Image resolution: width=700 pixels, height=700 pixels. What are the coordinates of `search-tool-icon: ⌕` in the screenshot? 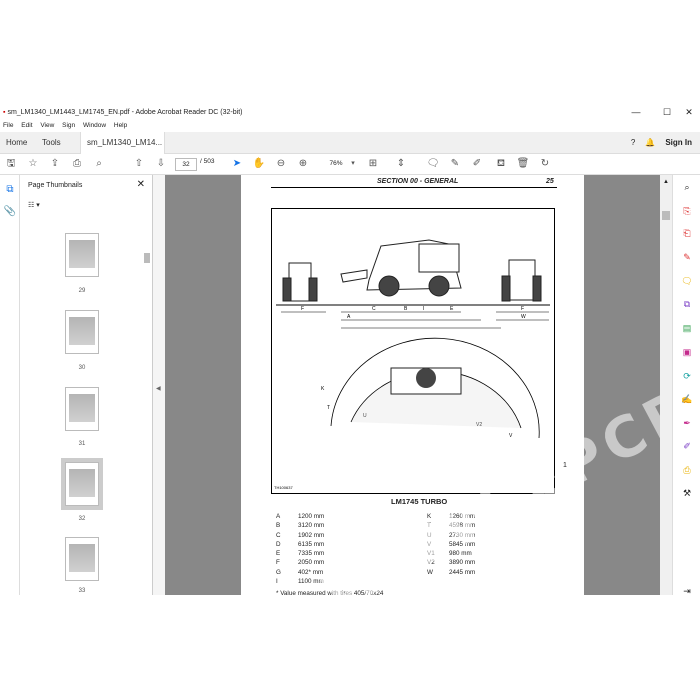 It's located at (687, 187).